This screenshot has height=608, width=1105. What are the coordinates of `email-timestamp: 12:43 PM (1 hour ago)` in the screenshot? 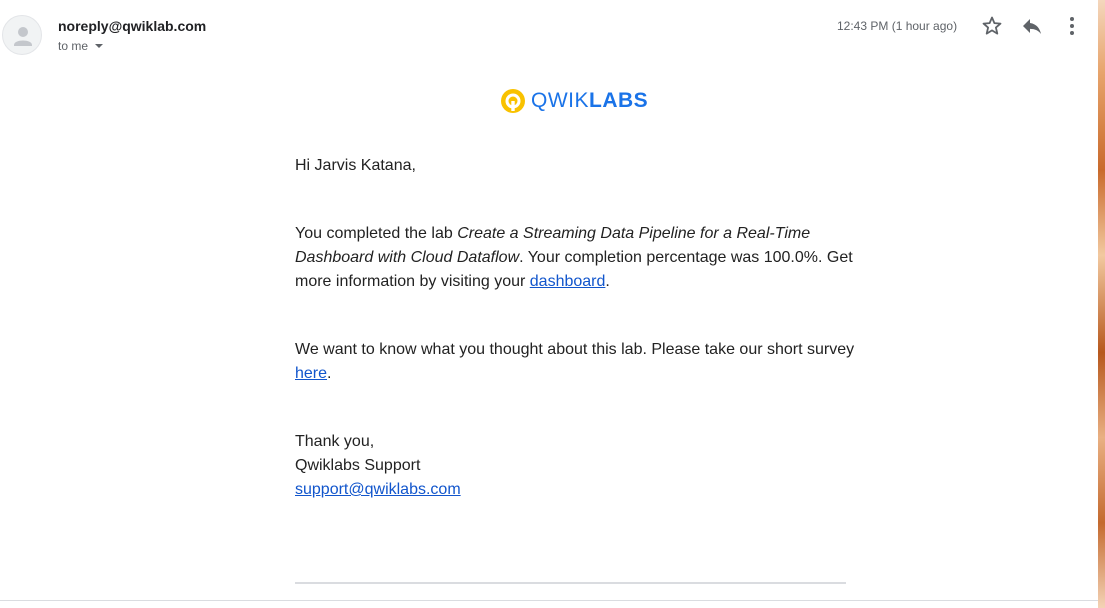 It's located at (897, 26).